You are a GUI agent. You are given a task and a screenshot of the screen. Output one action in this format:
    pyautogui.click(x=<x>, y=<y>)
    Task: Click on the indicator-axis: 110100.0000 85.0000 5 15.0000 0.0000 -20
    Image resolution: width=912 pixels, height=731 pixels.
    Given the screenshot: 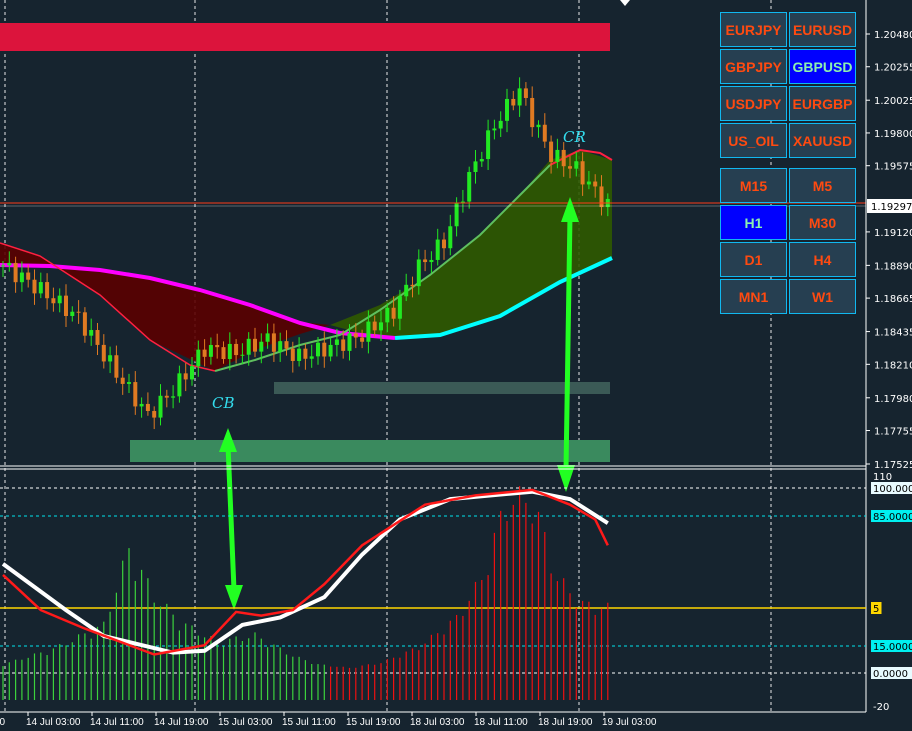 What is the action you would take?
    pyautogui.click(x=891, y=592)
    